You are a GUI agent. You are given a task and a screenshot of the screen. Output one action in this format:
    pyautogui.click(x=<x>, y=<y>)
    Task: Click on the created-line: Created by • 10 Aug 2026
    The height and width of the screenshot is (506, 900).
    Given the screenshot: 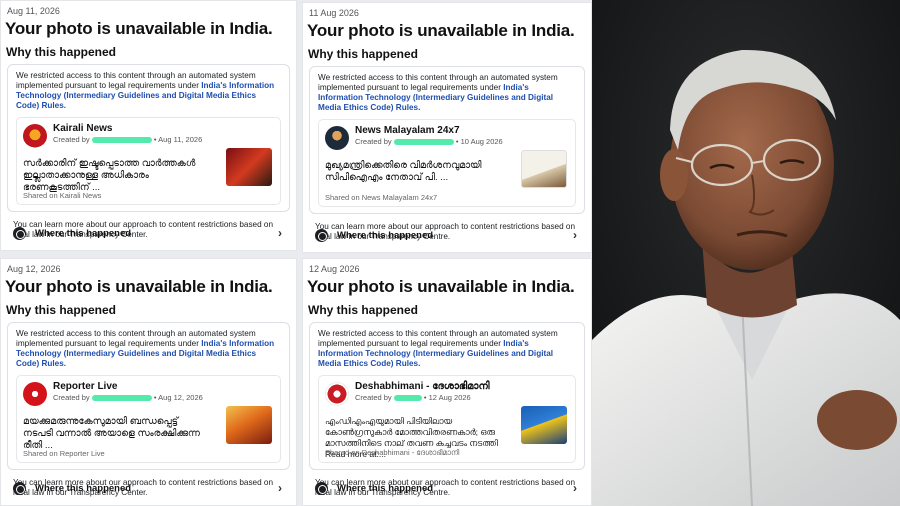 What is the action you would take?
    pyautogui.click(x=430, y=141)
    